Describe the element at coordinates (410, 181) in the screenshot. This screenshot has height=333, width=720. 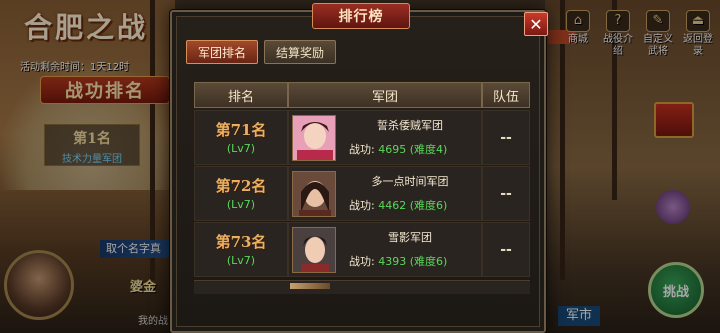
I see `legion-name: 多一点时间军团` at that location.